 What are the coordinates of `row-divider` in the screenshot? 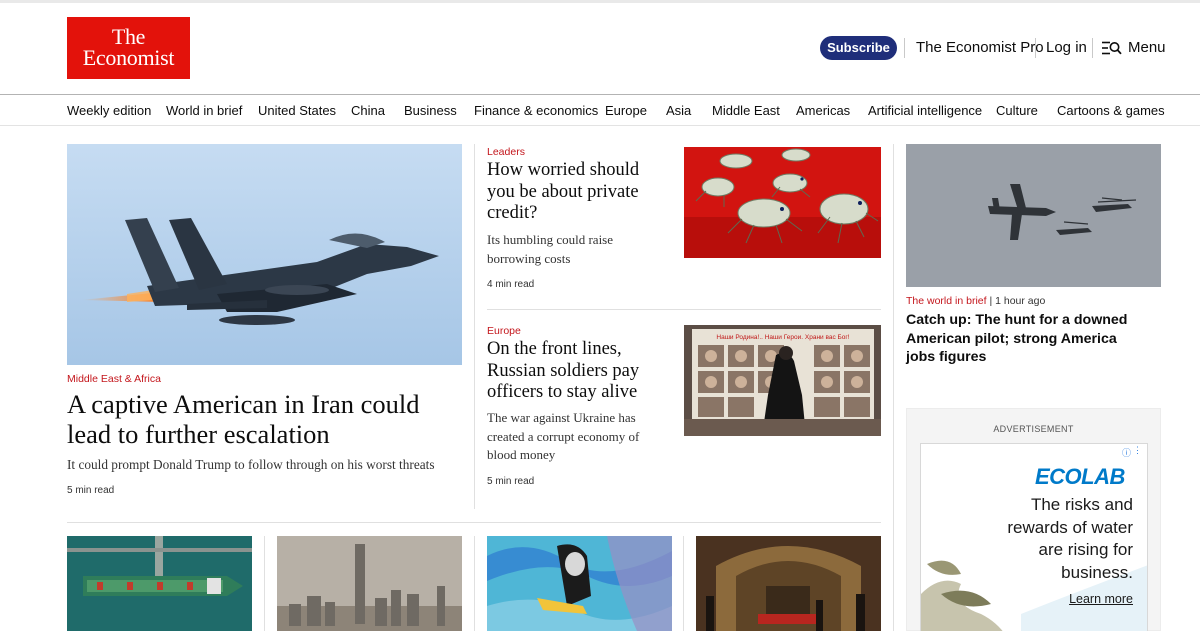 It's located at (474, 522).